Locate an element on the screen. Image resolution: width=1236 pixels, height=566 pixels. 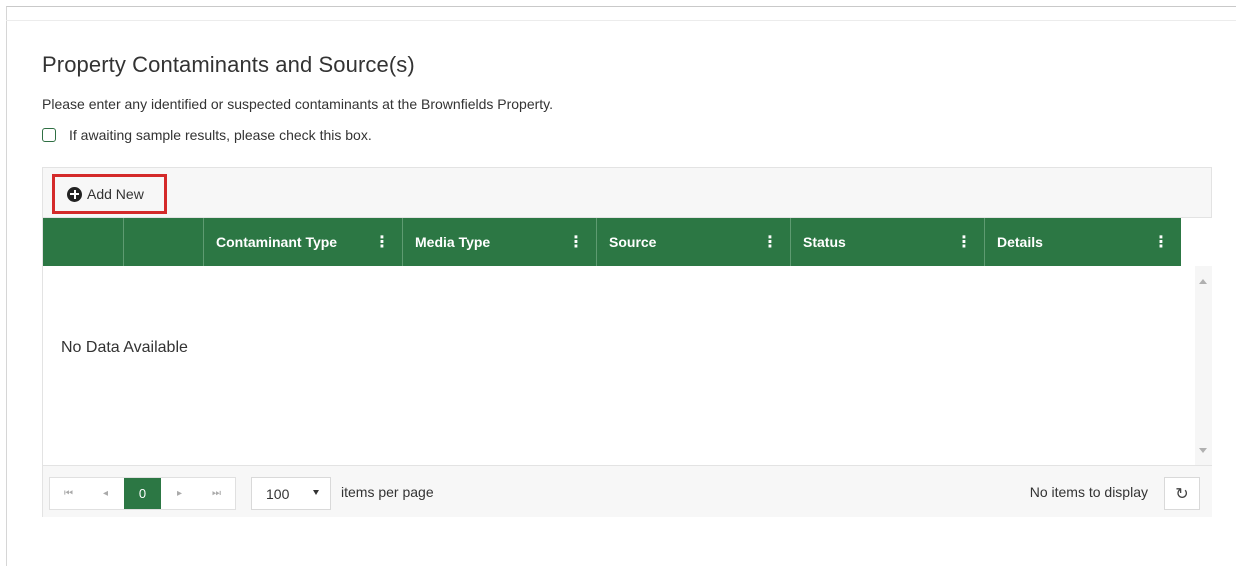
column-label-contaminant-type: Contaminant Type is located at coordinates (277, 242).